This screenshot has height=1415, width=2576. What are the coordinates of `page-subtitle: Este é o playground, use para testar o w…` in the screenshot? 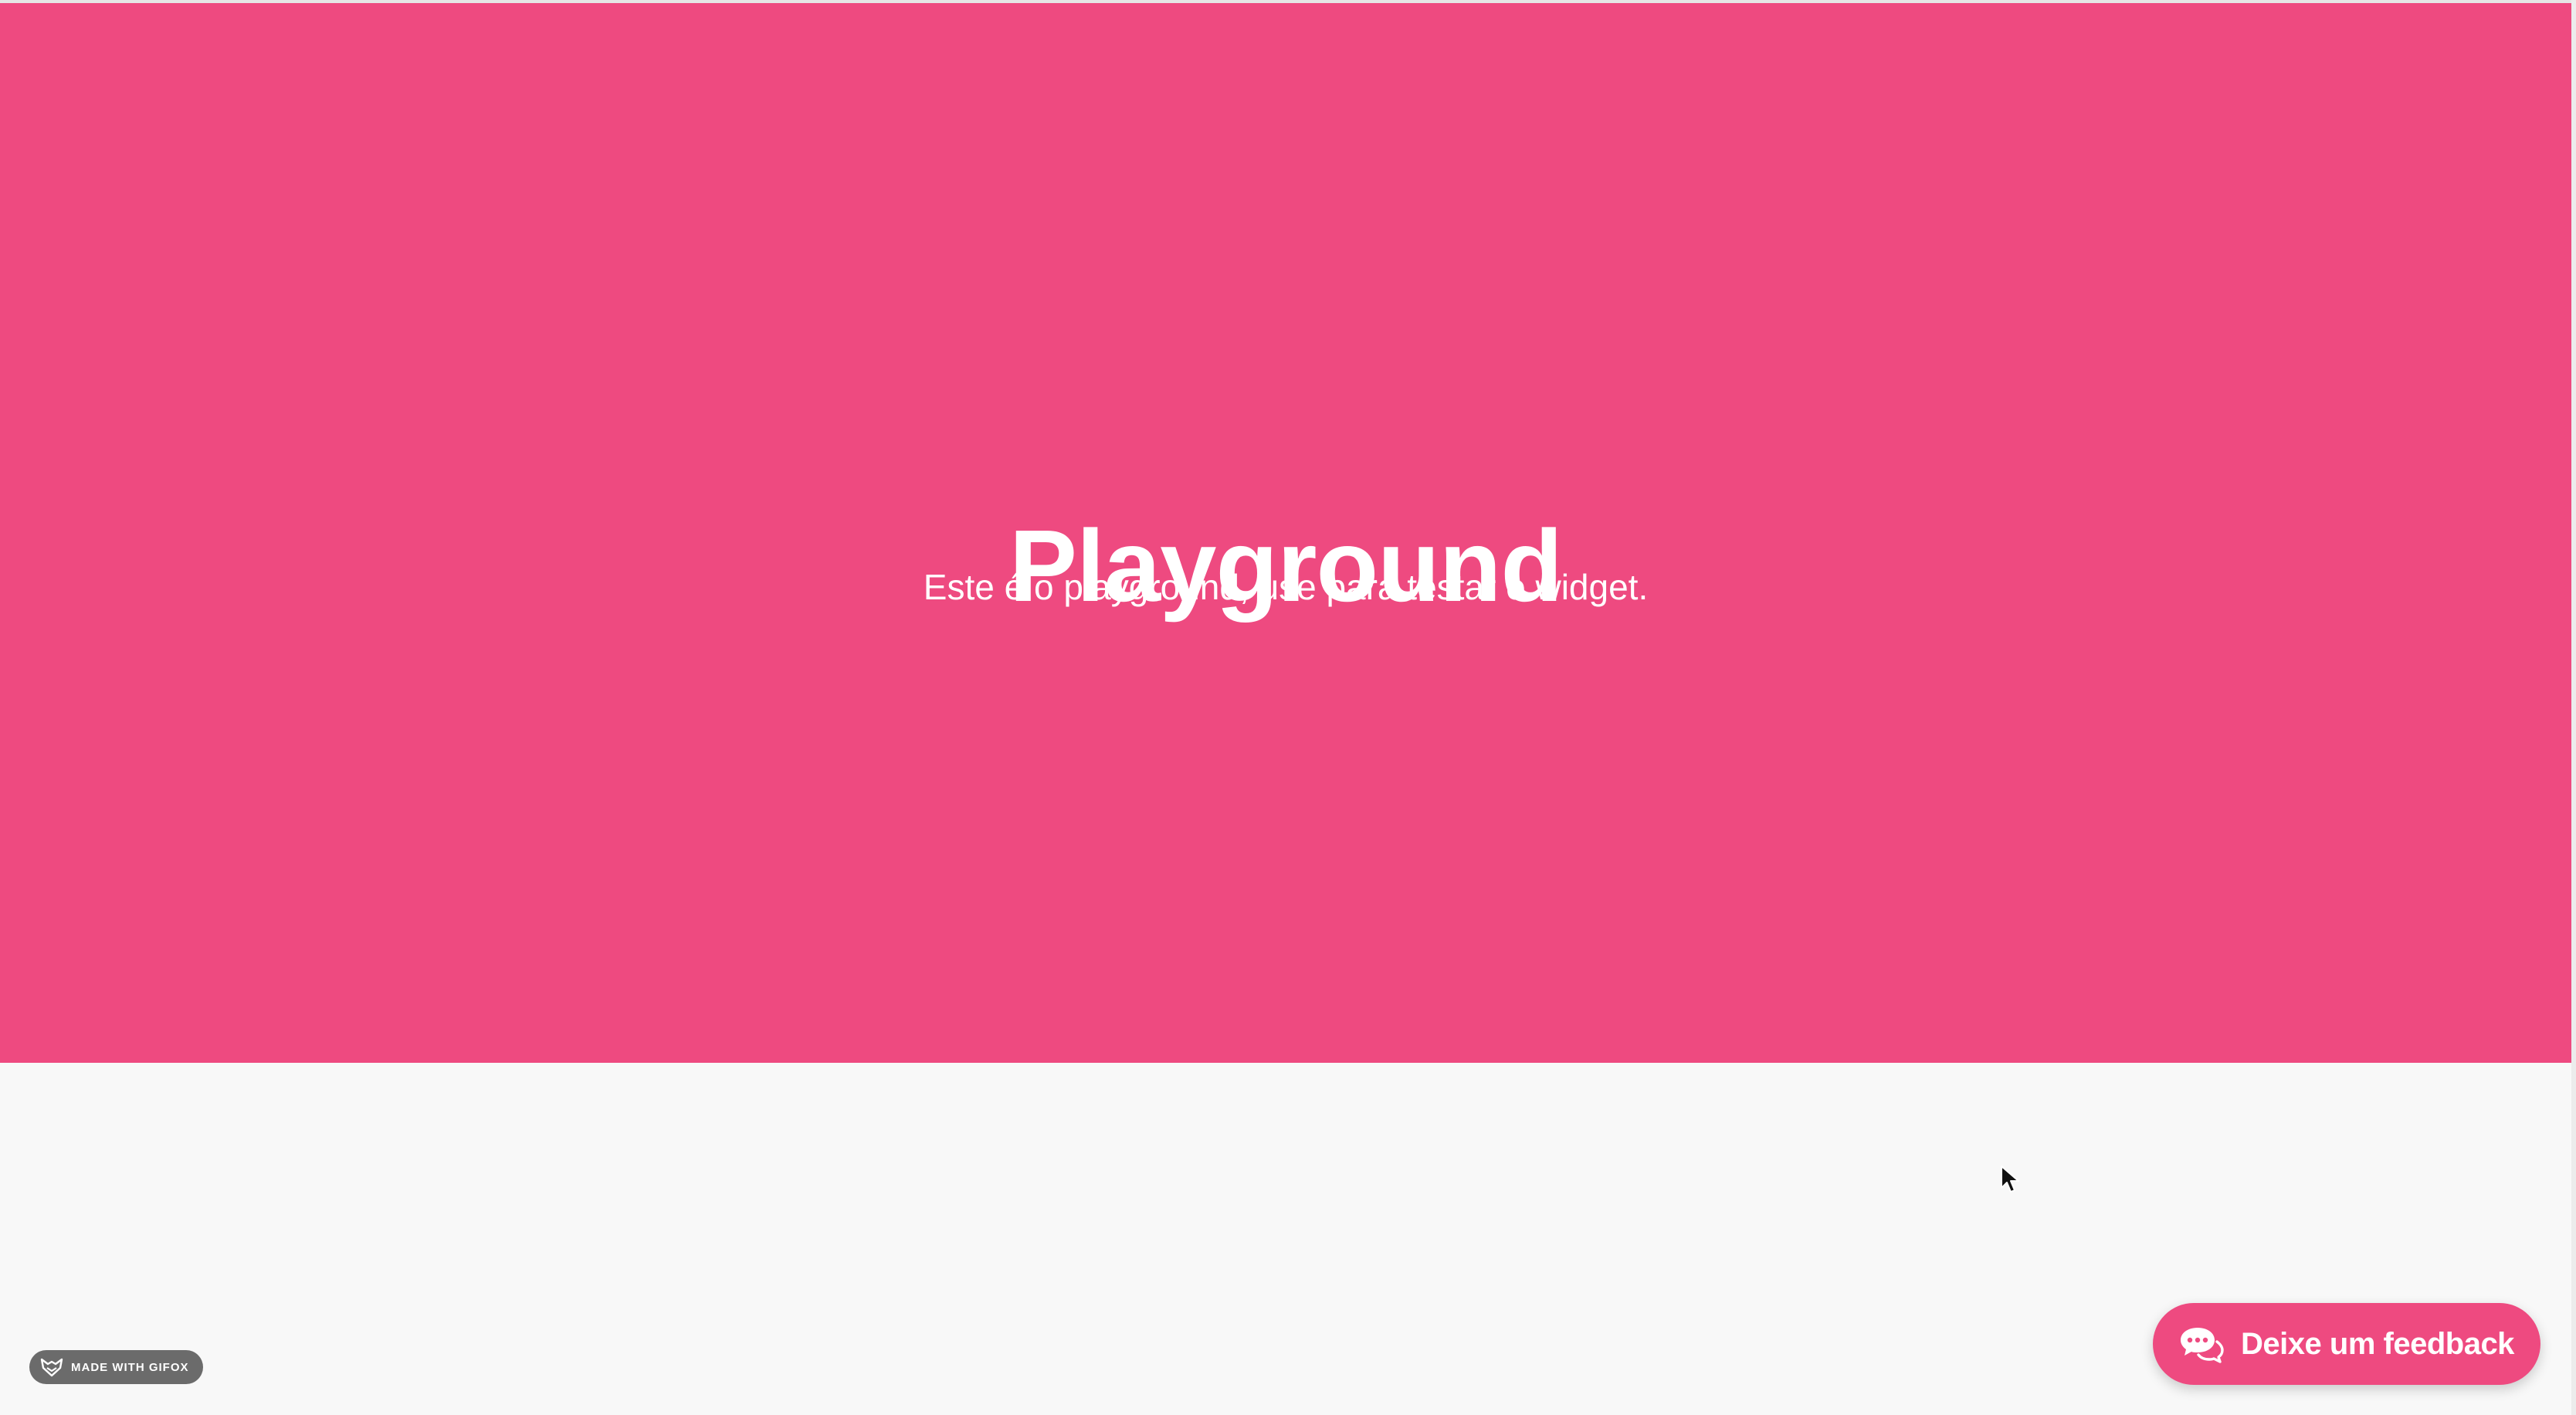 It's located at (1286, 587).